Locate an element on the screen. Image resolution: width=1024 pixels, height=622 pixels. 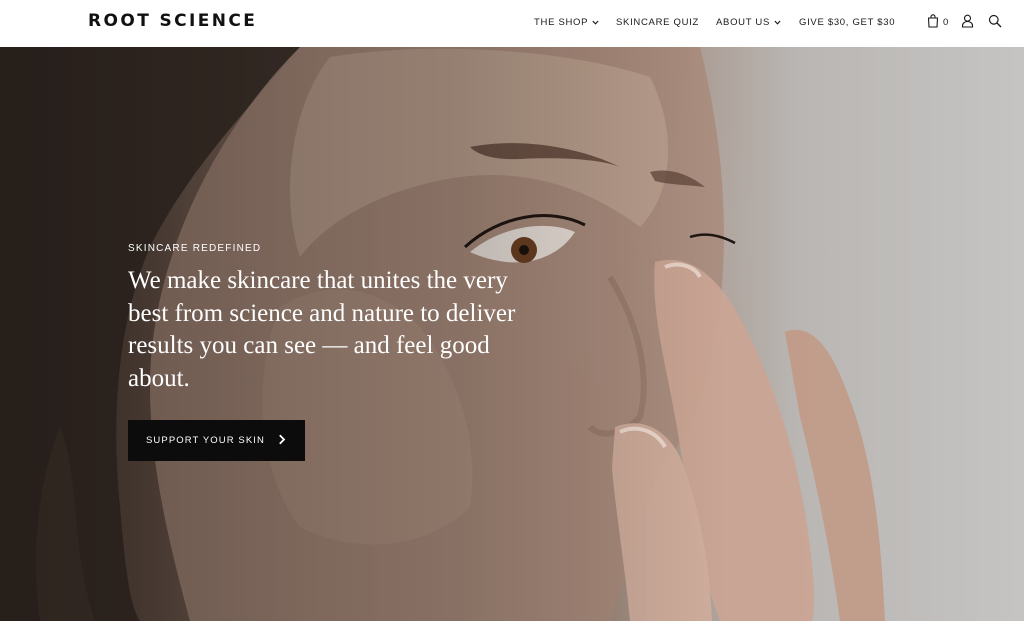
support-your-skin-button: SUPPORT YOUR SKIN is located at coordinates (216, 440).